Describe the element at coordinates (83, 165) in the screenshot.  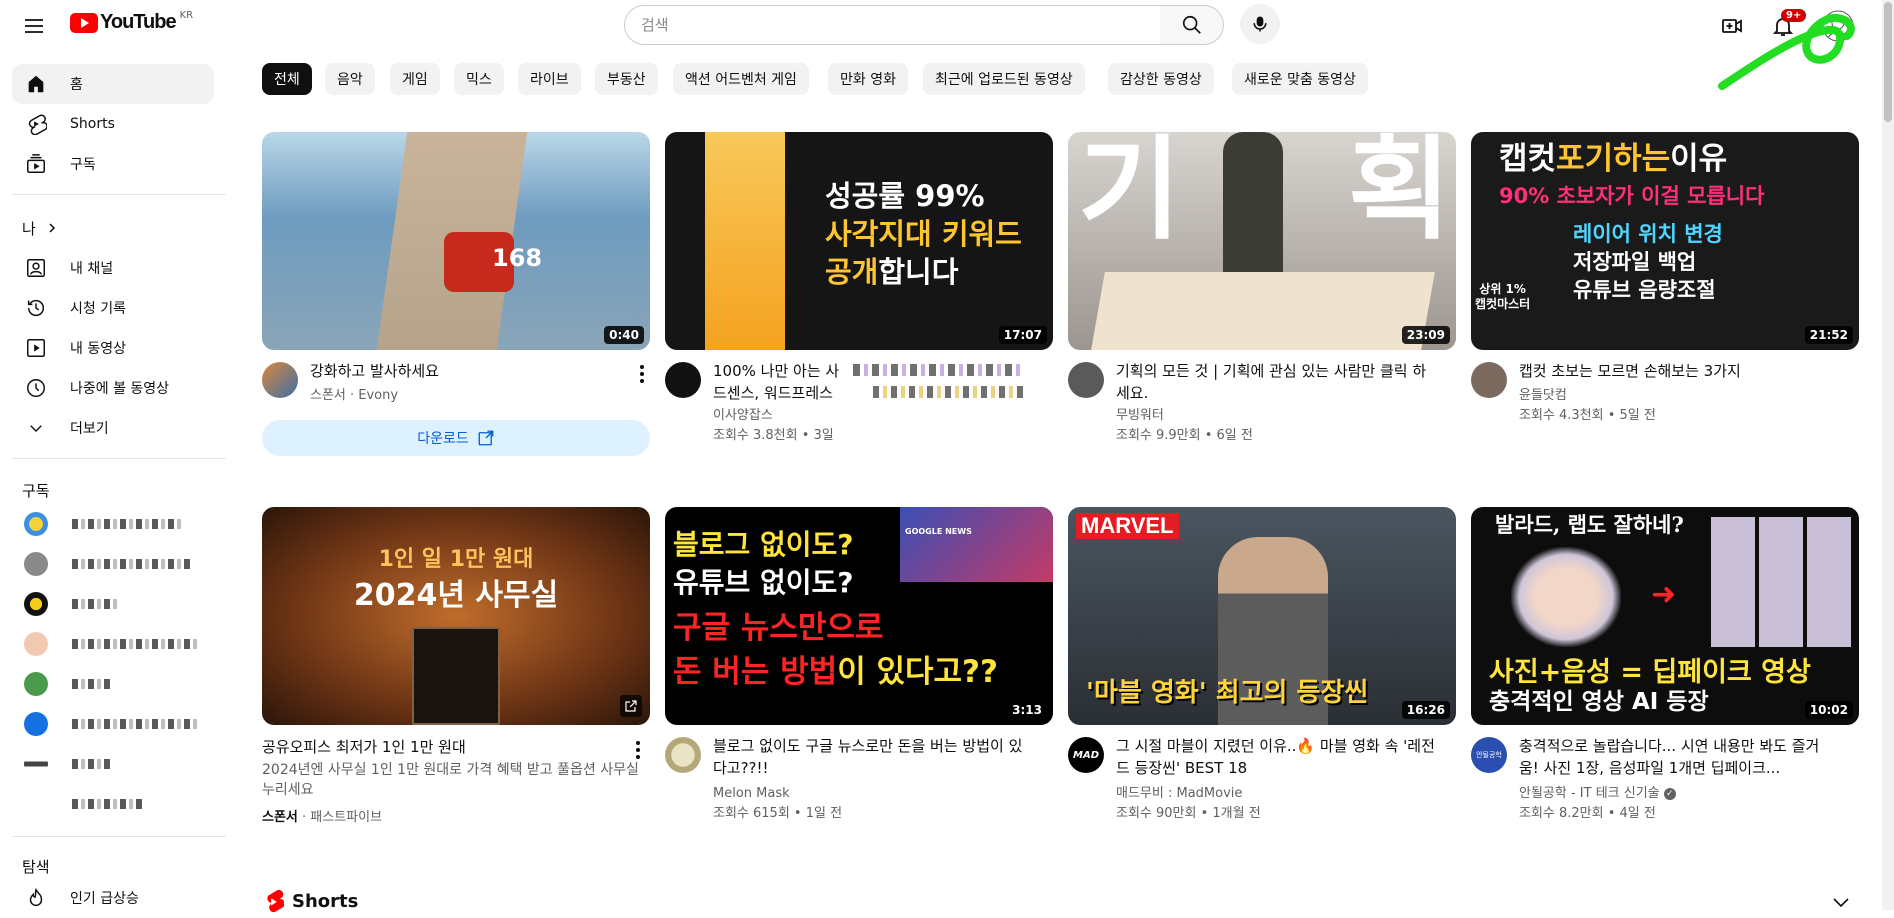
I see `sidebar-item-label: 구독` at that location.